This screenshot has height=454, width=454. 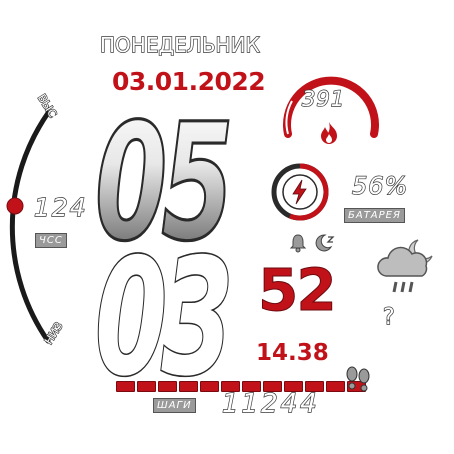 I want to click on heart-rate-value: 124, so click(x=60, y=207).